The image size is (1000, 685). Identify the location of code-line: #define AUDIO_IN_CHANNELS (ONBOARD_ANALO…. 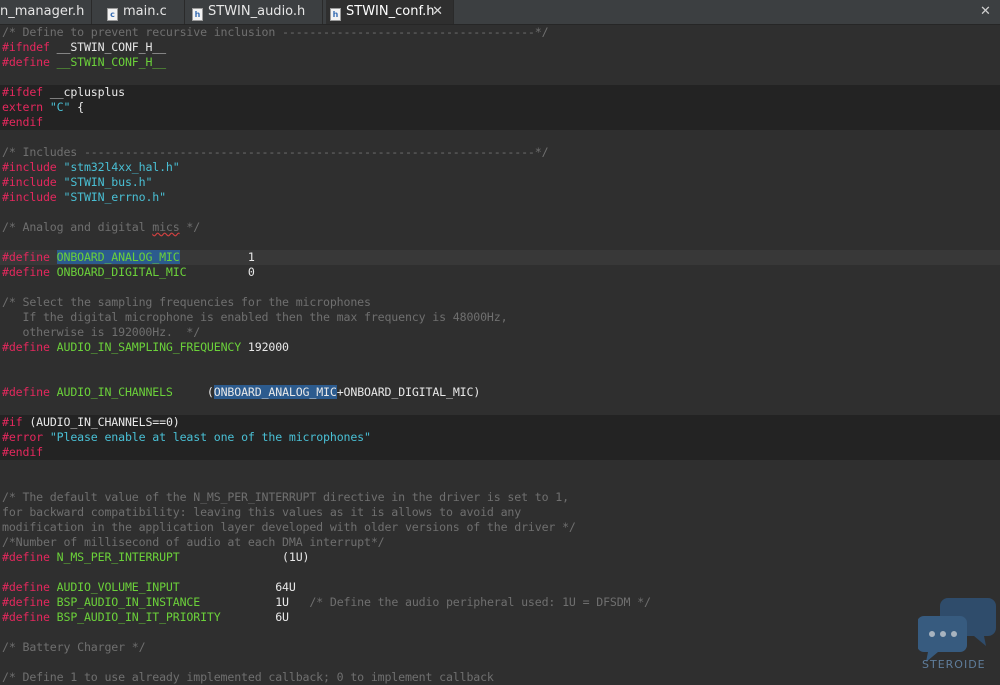
(241, 392).